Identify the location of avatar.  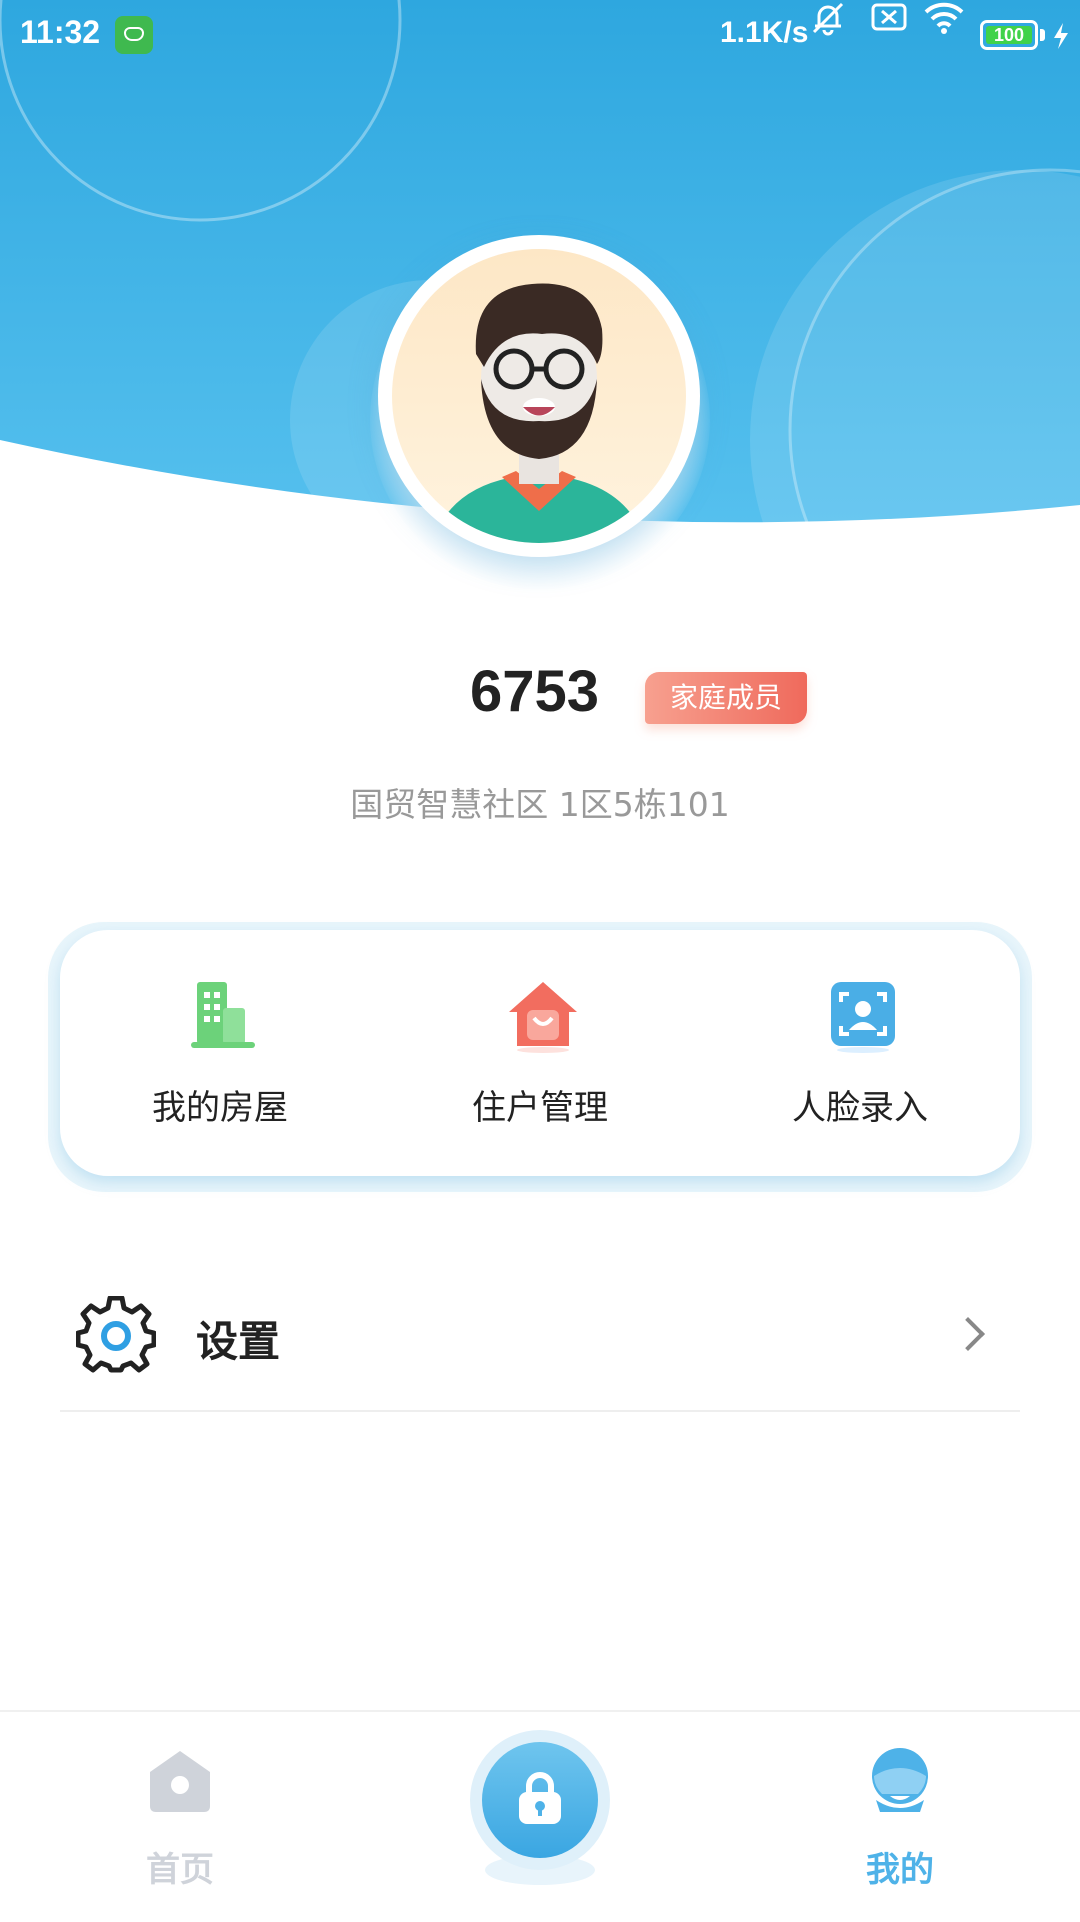
(539, 396).